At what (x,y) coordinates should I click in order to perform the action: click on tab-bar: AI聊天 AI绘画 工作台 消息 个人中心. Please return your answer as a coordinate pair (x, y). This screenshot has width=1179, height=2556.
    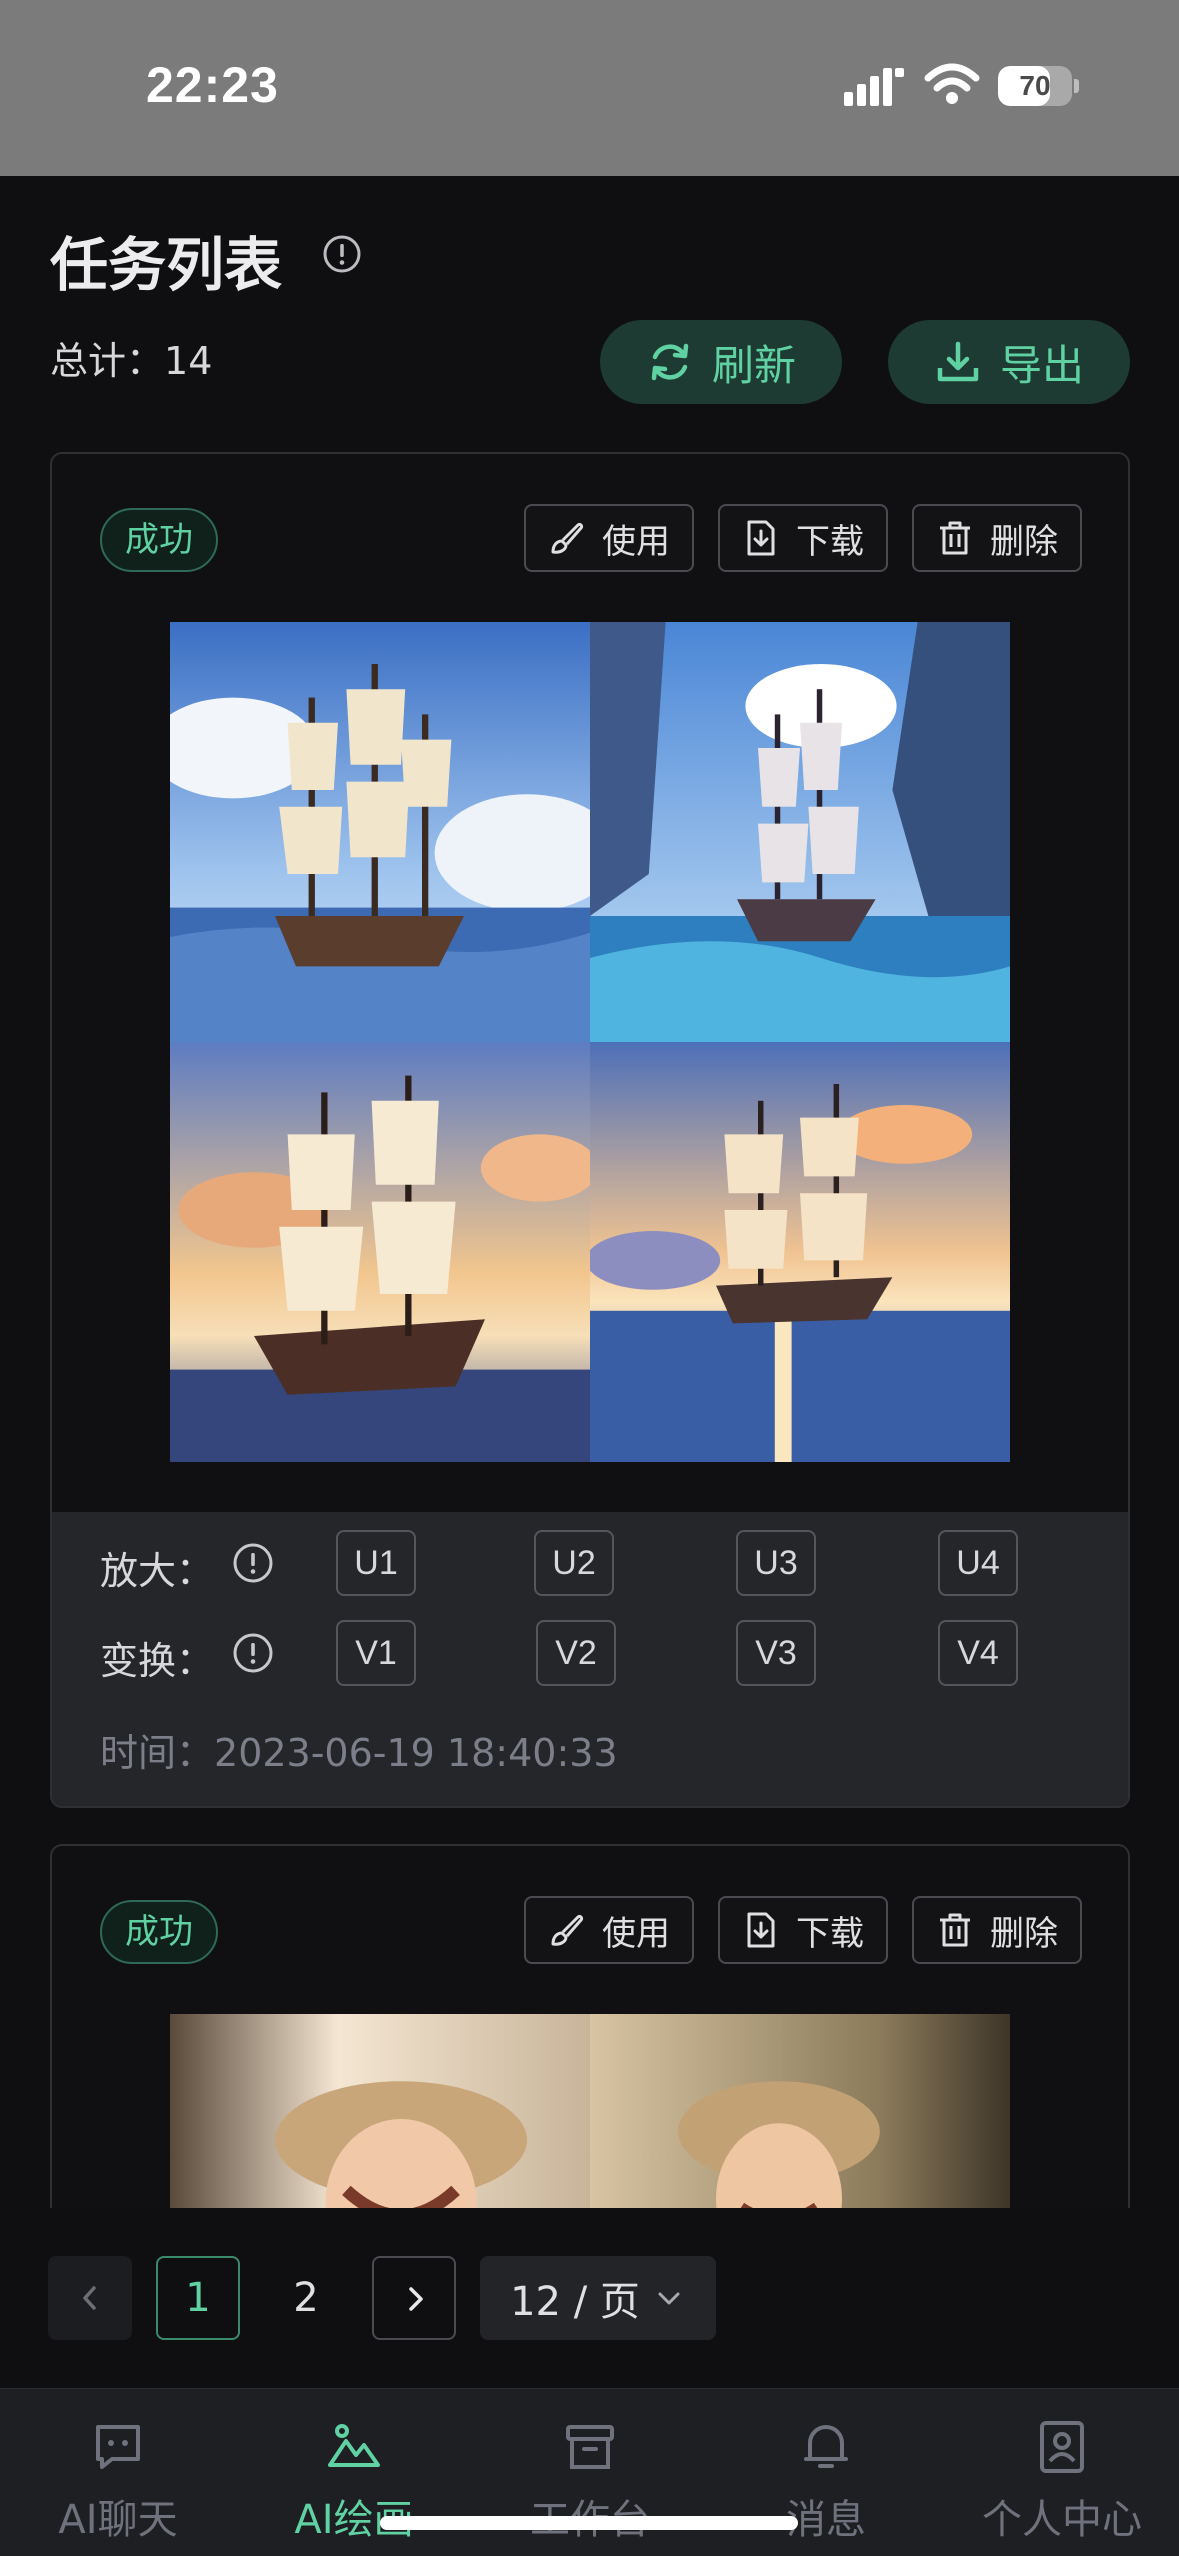
    Looking at the image, I should click on (589, 2472).